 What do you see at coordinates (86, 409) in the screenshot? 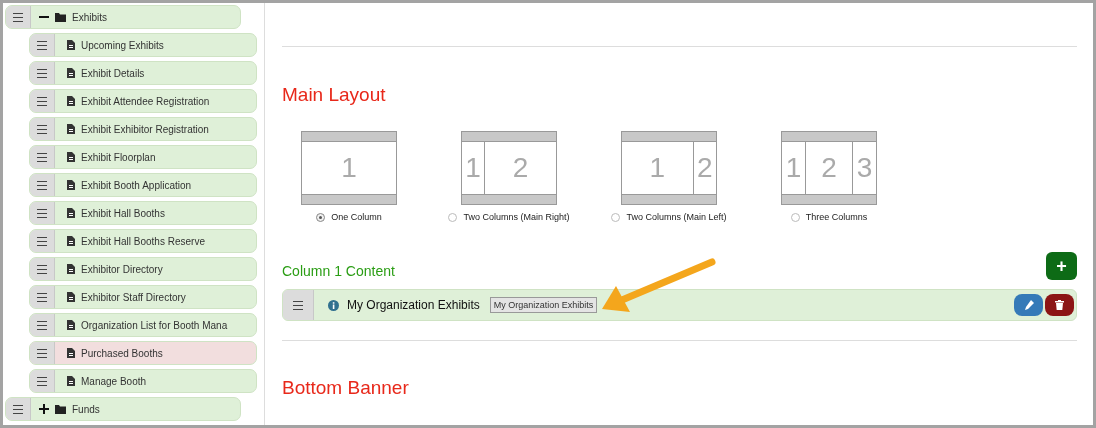
I see `item-label: Funds` at bounding box center [86, 409].